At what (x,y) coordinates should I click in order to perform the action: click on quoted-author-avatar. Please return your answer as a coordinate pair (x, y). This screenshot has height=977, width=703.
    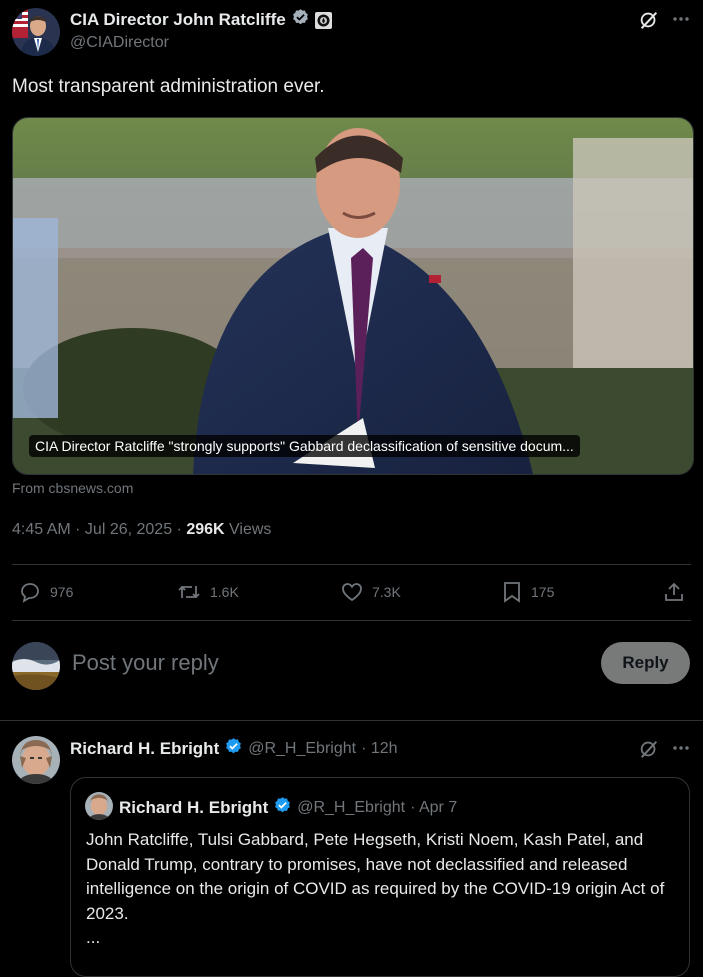
    Looking at the image, I should click on (99, 806).